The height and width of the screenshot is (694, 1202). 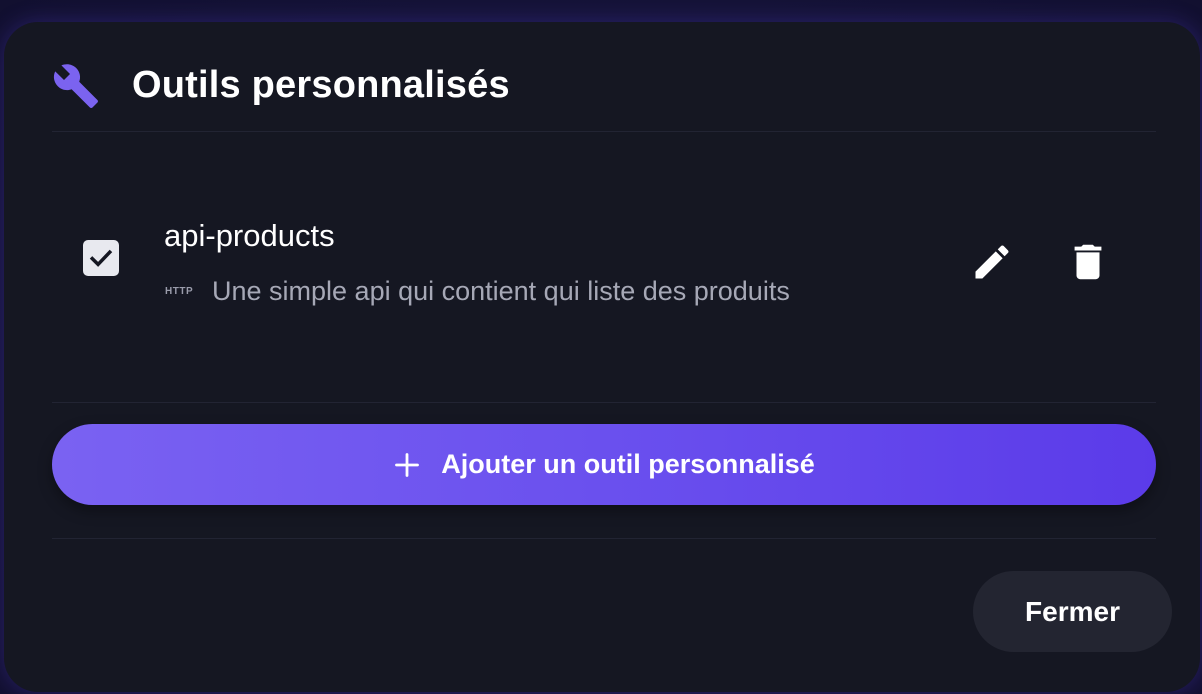 I want to click on dialog-title: Outils personnalisés, so click(x=321, y=85).